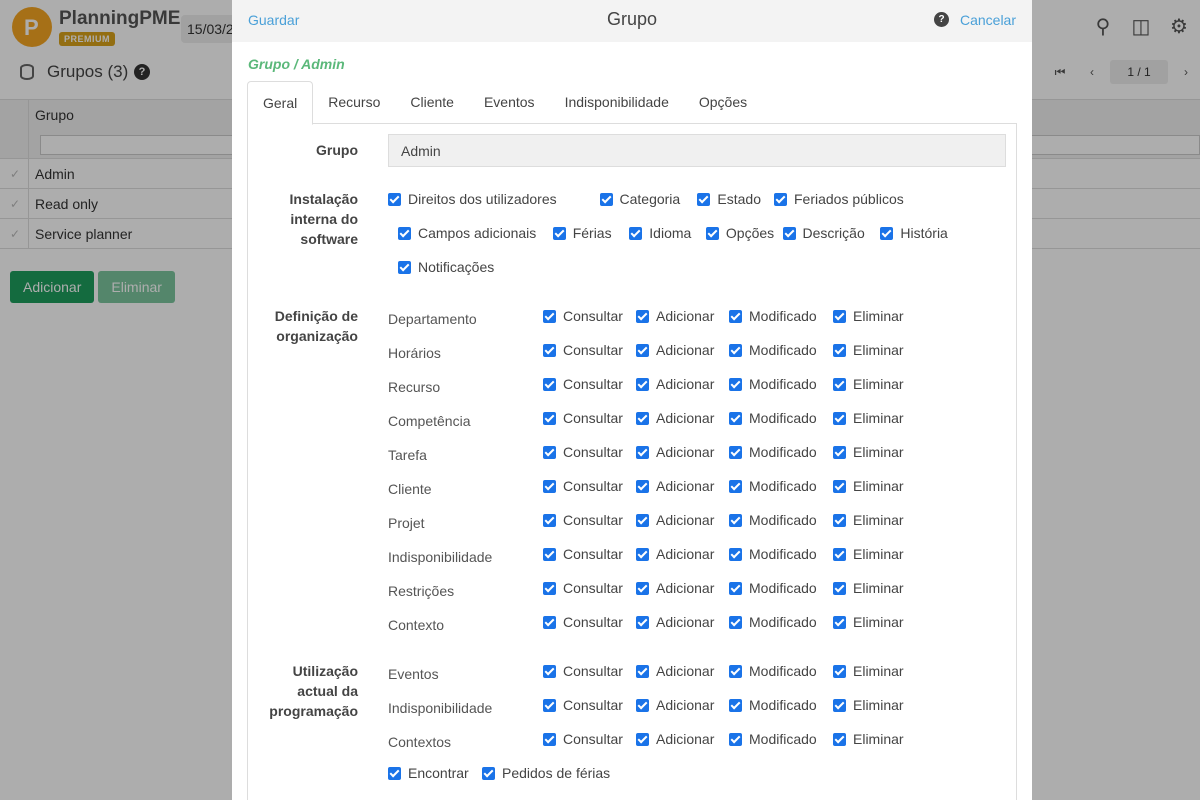 This screenshot has height=800, width=1200. What do you see at coordinates (617, 102) in the screenshot?
I see `tab-indisponibilidade: Indisponibilidade` at bounding box center [617, 102].